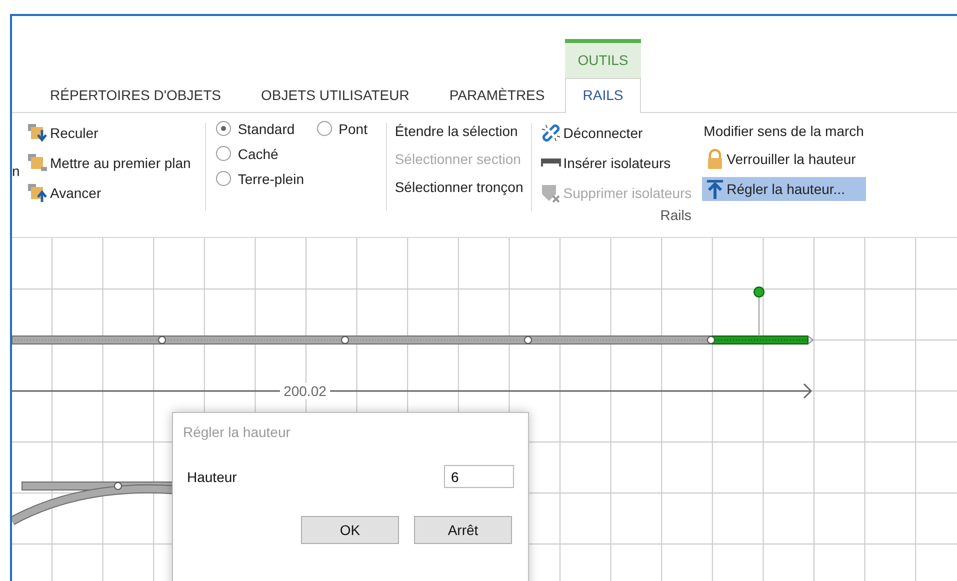  I want to click on ribbon-tab: RÉPERTOIRES D'OBJETS, so click(135, 95).